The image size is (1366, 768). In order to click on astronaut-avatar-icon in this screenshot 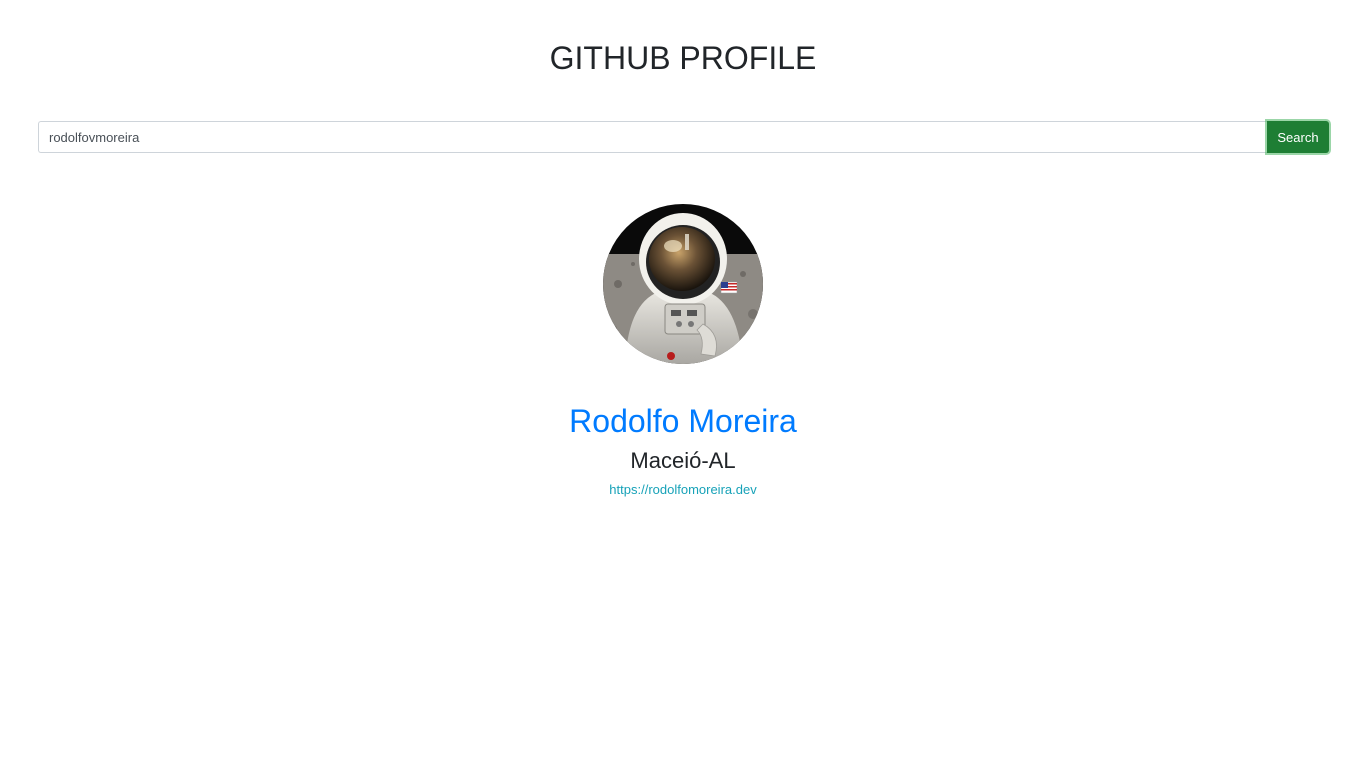, I will do `click(683, 284)`.